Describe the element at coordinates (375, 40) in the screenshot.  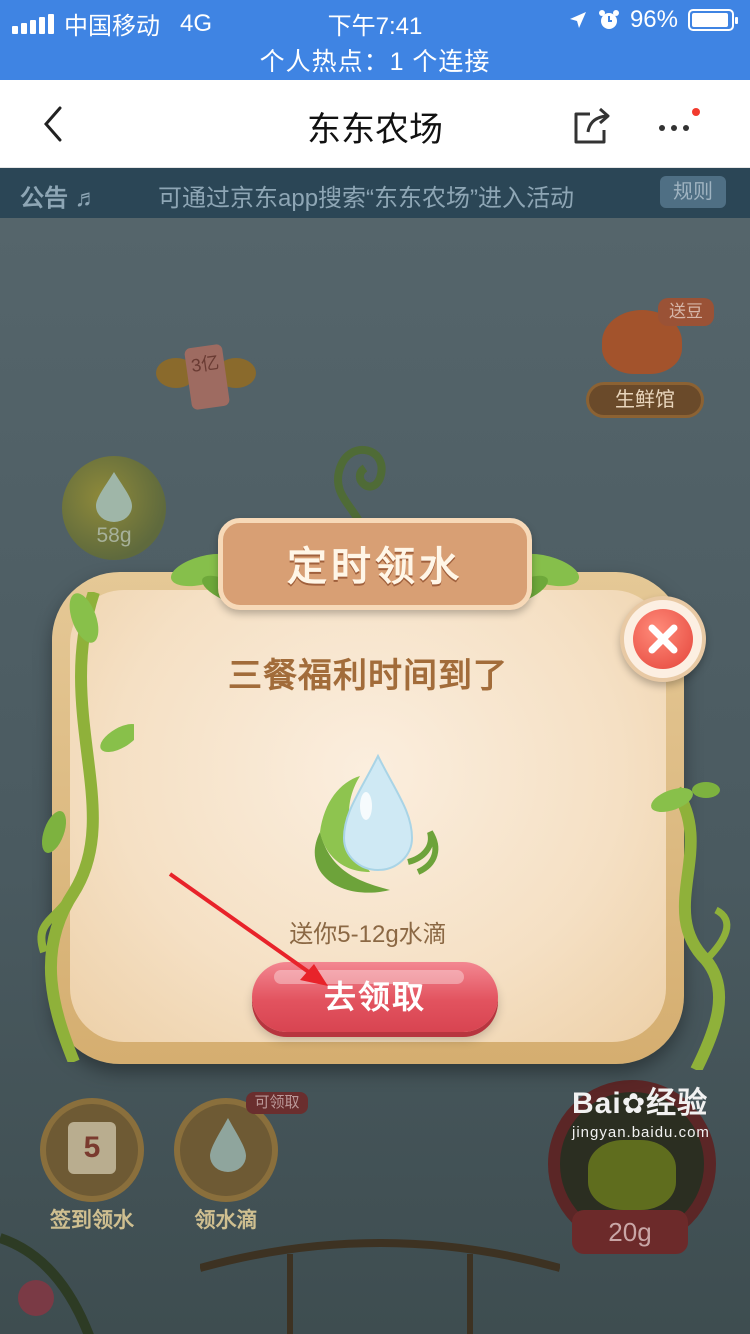
I see `status-bar: 中国移动 4G 下午7:41 96% 个人热点：1 个连接` at that location.